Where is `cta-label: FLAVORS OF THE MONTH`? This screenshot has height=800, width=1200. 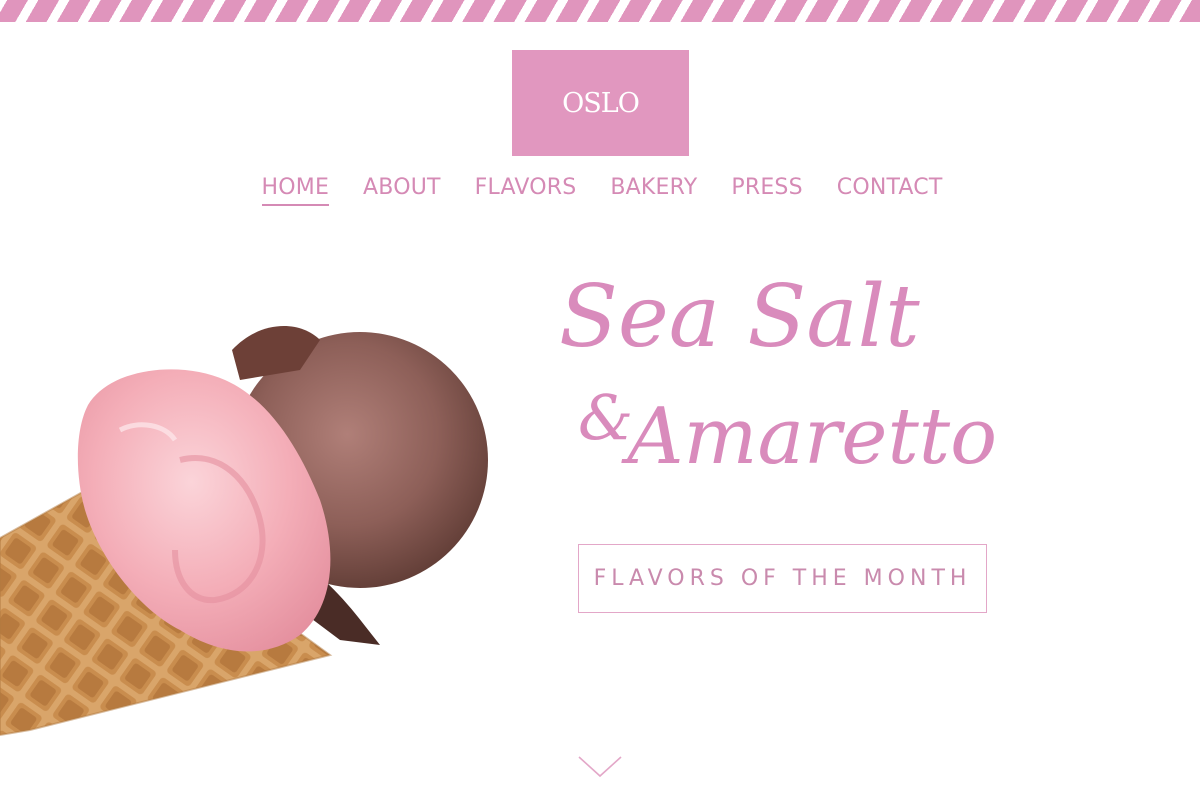 cta-label: FLAVORS OF THE MONTH is located at coordinates (782, 578).